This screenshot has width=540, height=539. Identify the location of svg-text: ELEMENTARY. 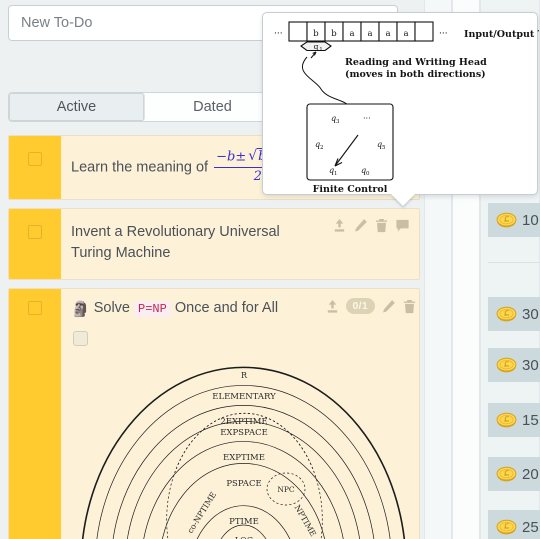
(244, 397).